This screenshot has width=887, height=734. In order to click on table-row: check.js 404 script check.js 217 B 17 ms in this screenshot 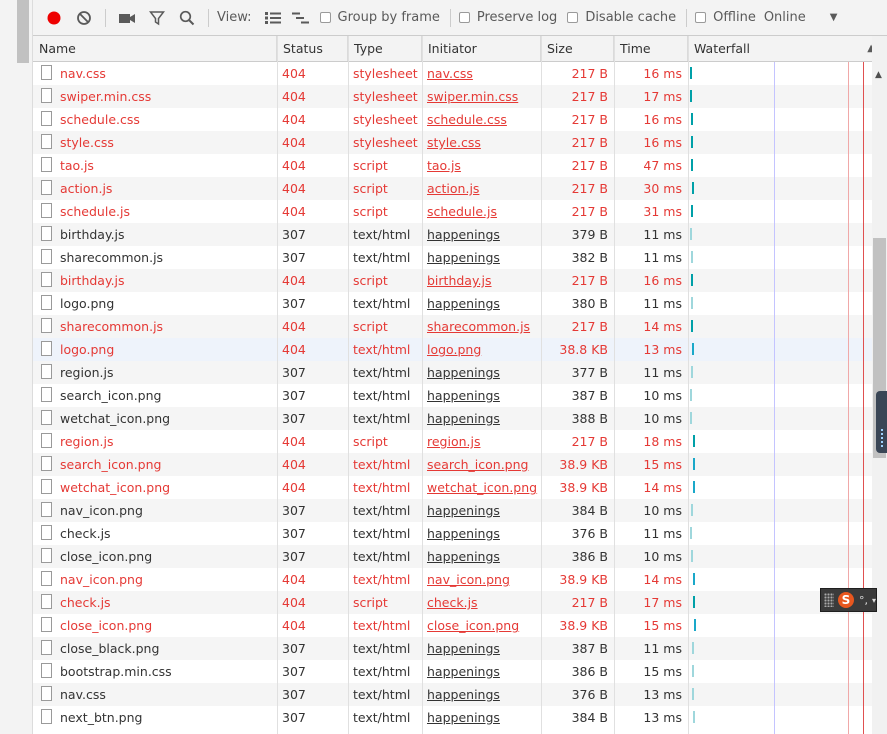, I will do `click(452, 602)`.